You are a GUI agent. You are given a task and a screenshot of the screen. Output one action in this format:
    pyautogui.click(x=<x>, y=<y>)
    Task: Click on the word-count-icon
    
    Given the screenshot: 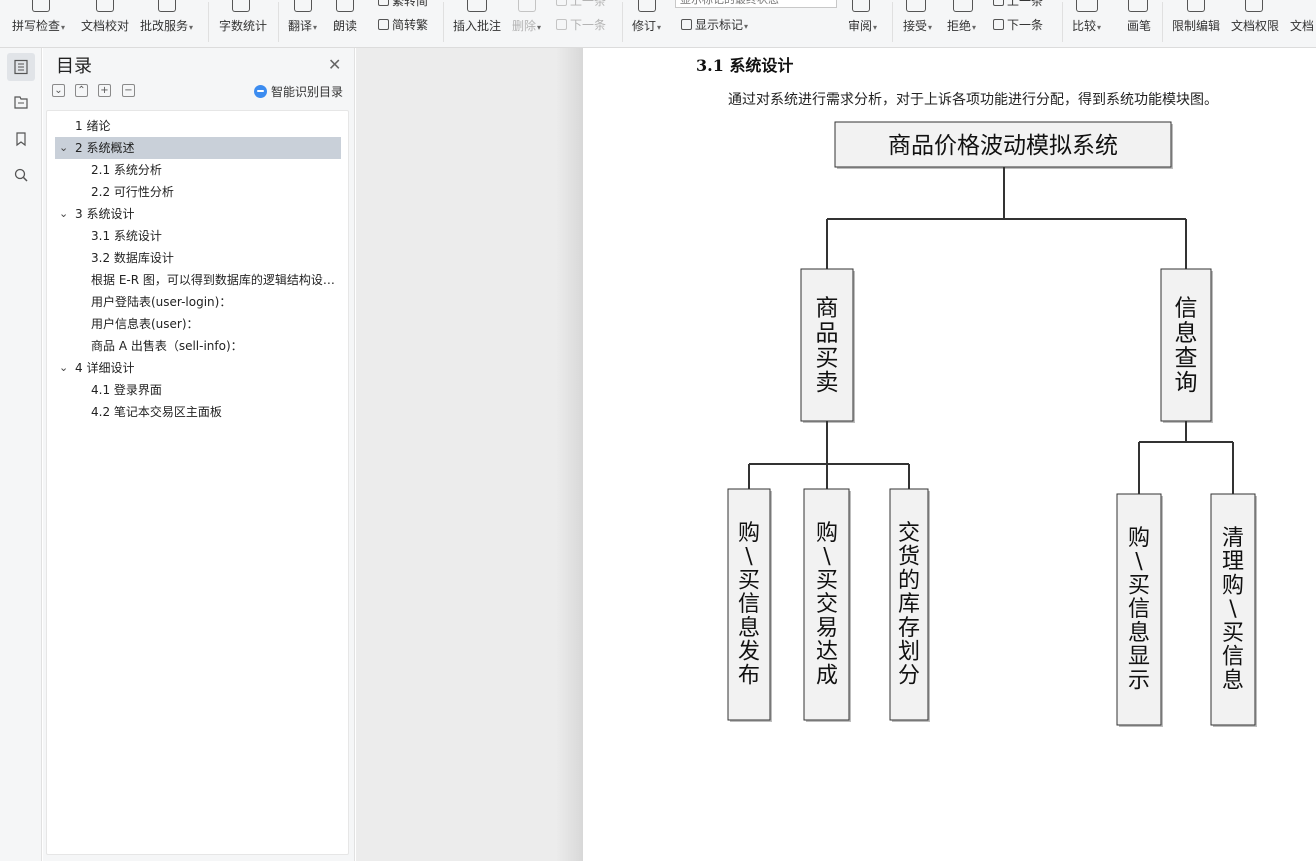 What is the action you would take?
    pyautogui.click(x=241, y=6)
    